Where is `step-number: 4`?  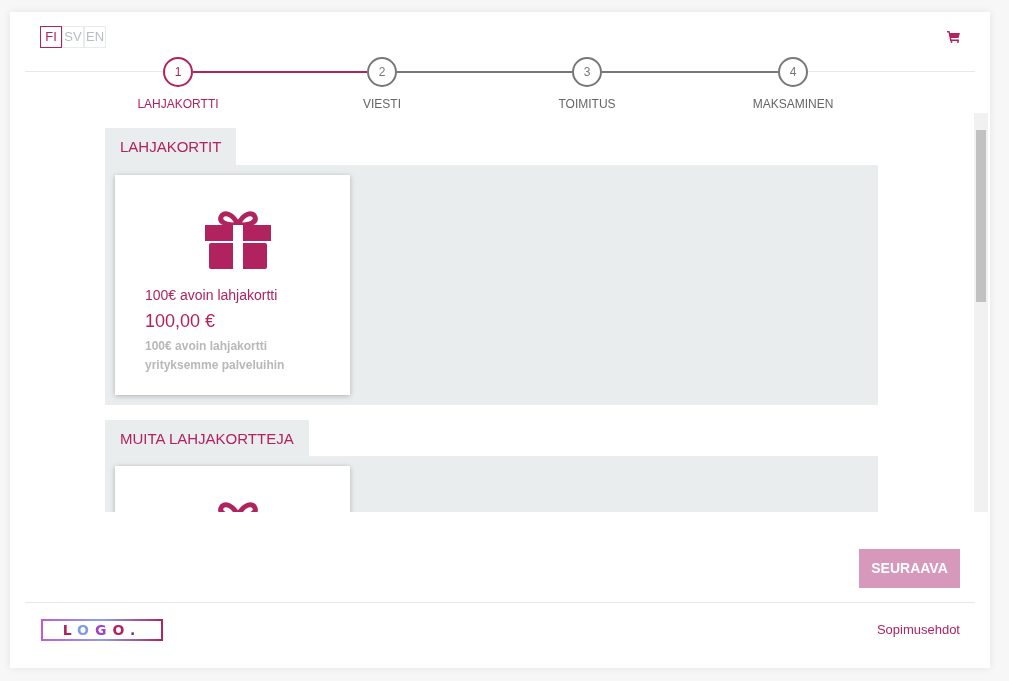 step-number: 4 is located at coordinates (793, 72).